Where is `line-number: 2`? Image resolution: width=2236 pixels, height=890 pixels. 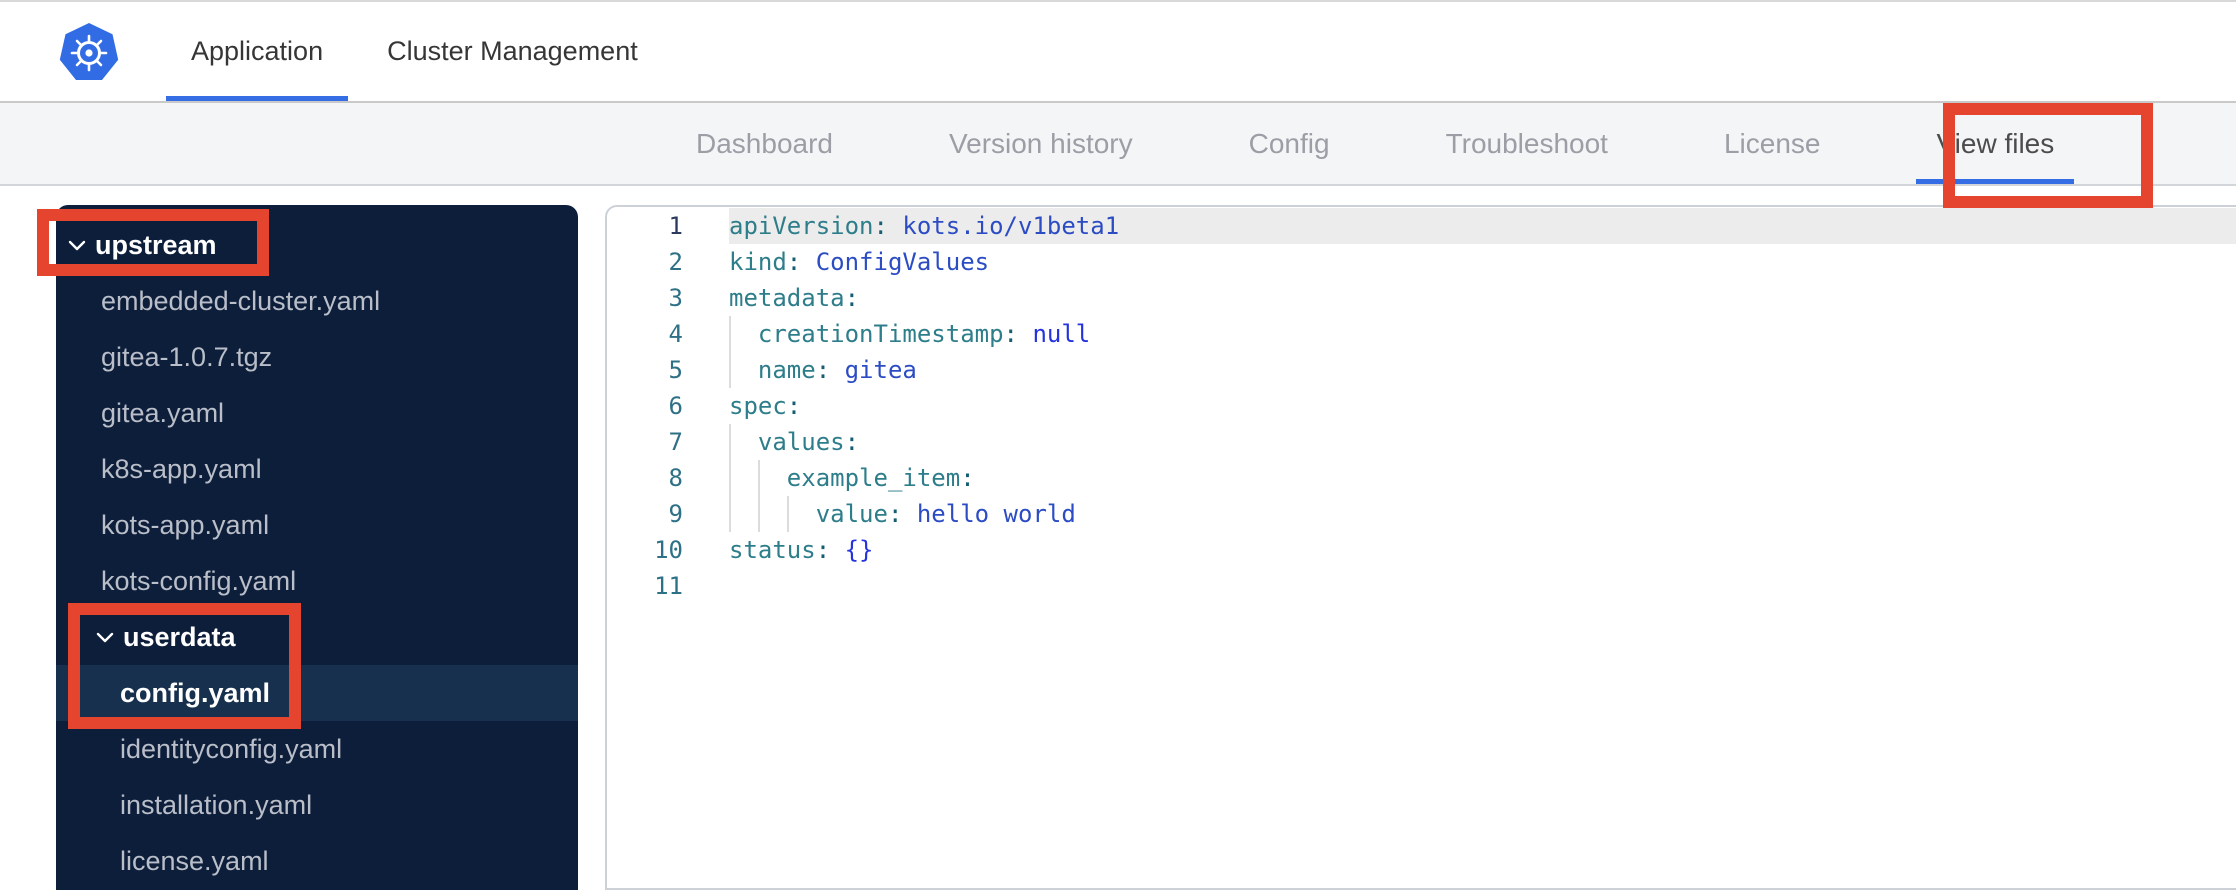
line-number: 2 is located at coordinates (675, 262).